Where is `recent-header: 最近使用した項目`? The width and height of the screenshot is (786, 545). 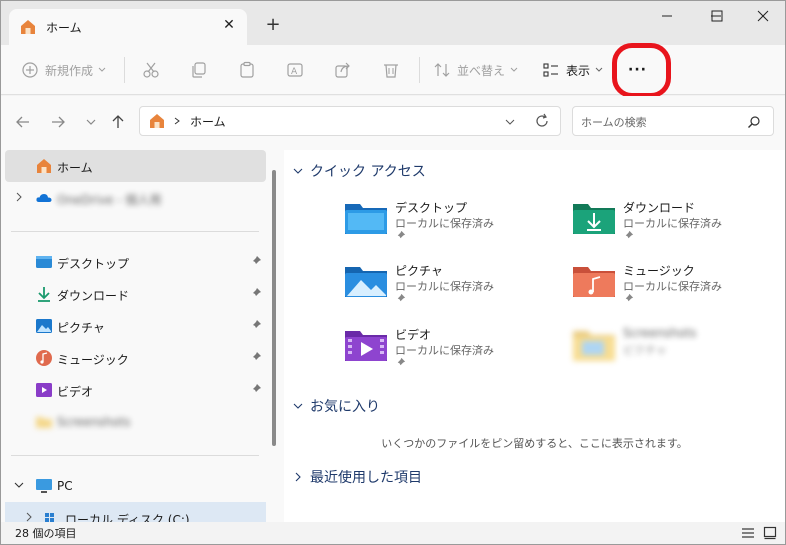 recent-header: 最近使用した項目 is located at coordinates (357, 477).